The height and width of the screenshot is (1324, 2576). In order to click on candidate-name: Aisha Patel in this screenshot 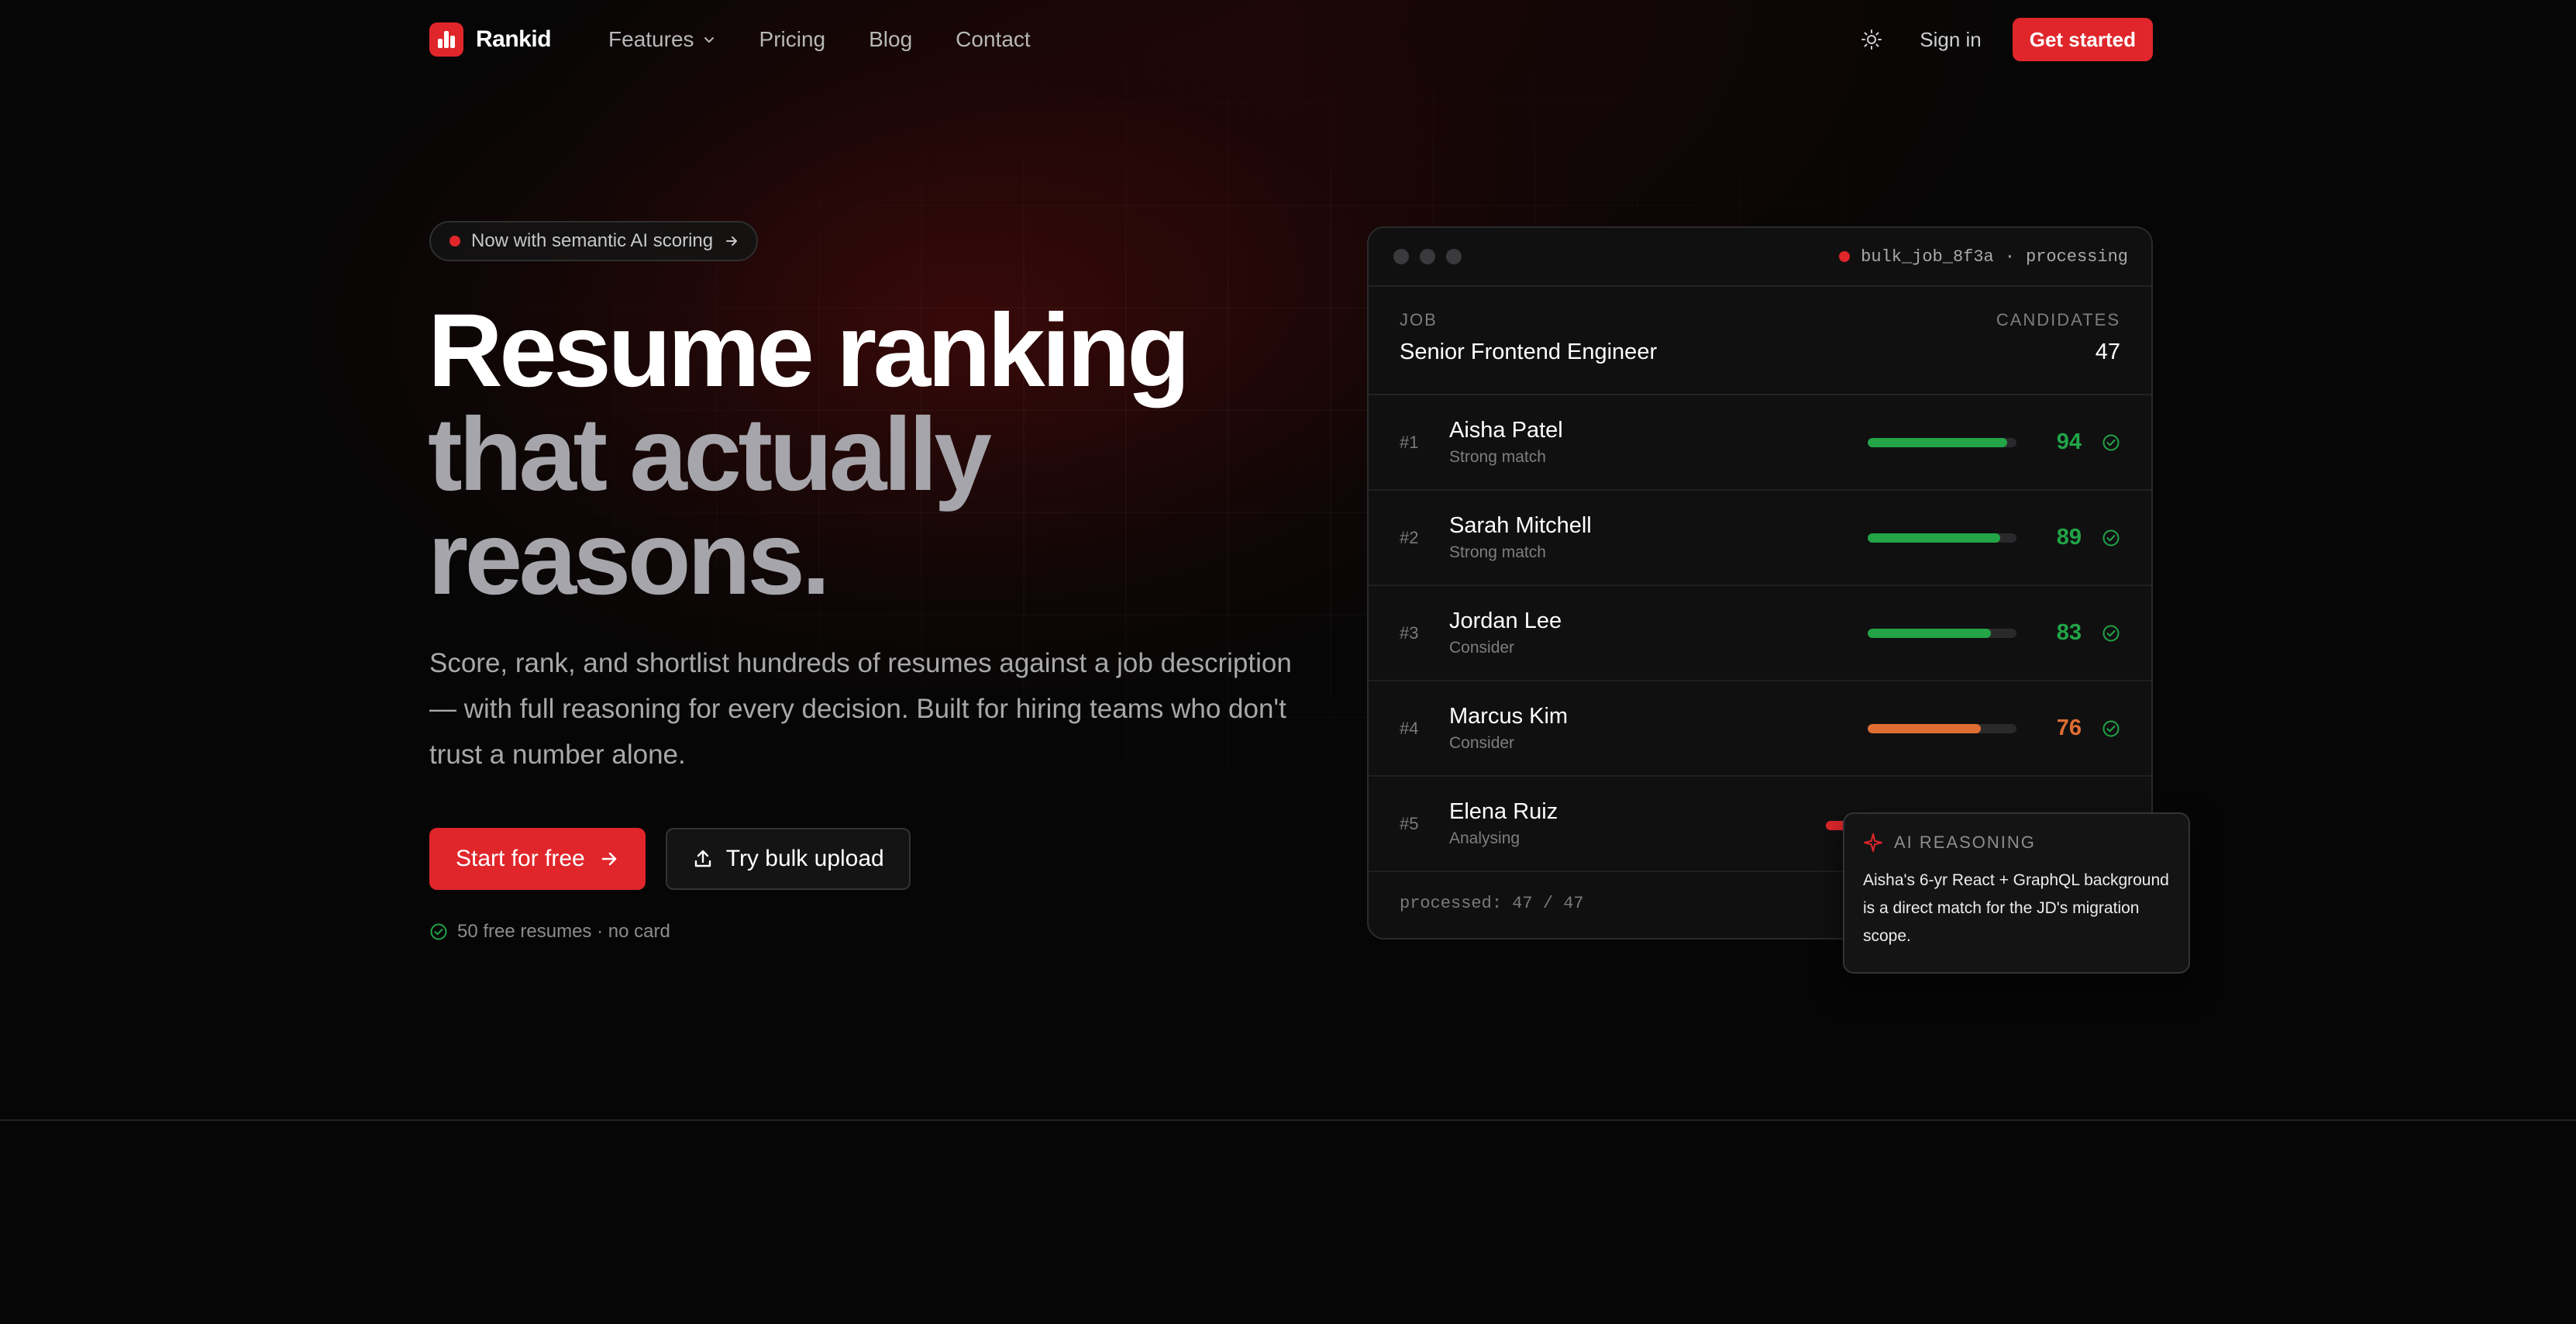, I will do `click(1506, 430)`.